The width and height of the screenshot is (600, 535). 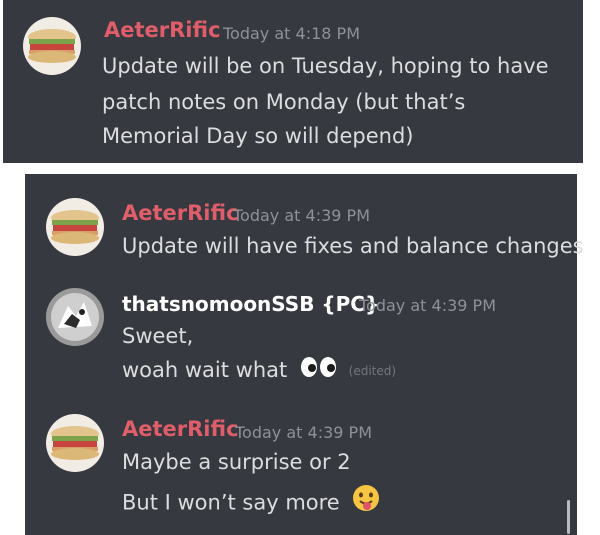 What do you see at coordinates (258, 136) in the screenshot?
I see `message-line: Memorial Day so will depend)` at bounding box center [258, 136].